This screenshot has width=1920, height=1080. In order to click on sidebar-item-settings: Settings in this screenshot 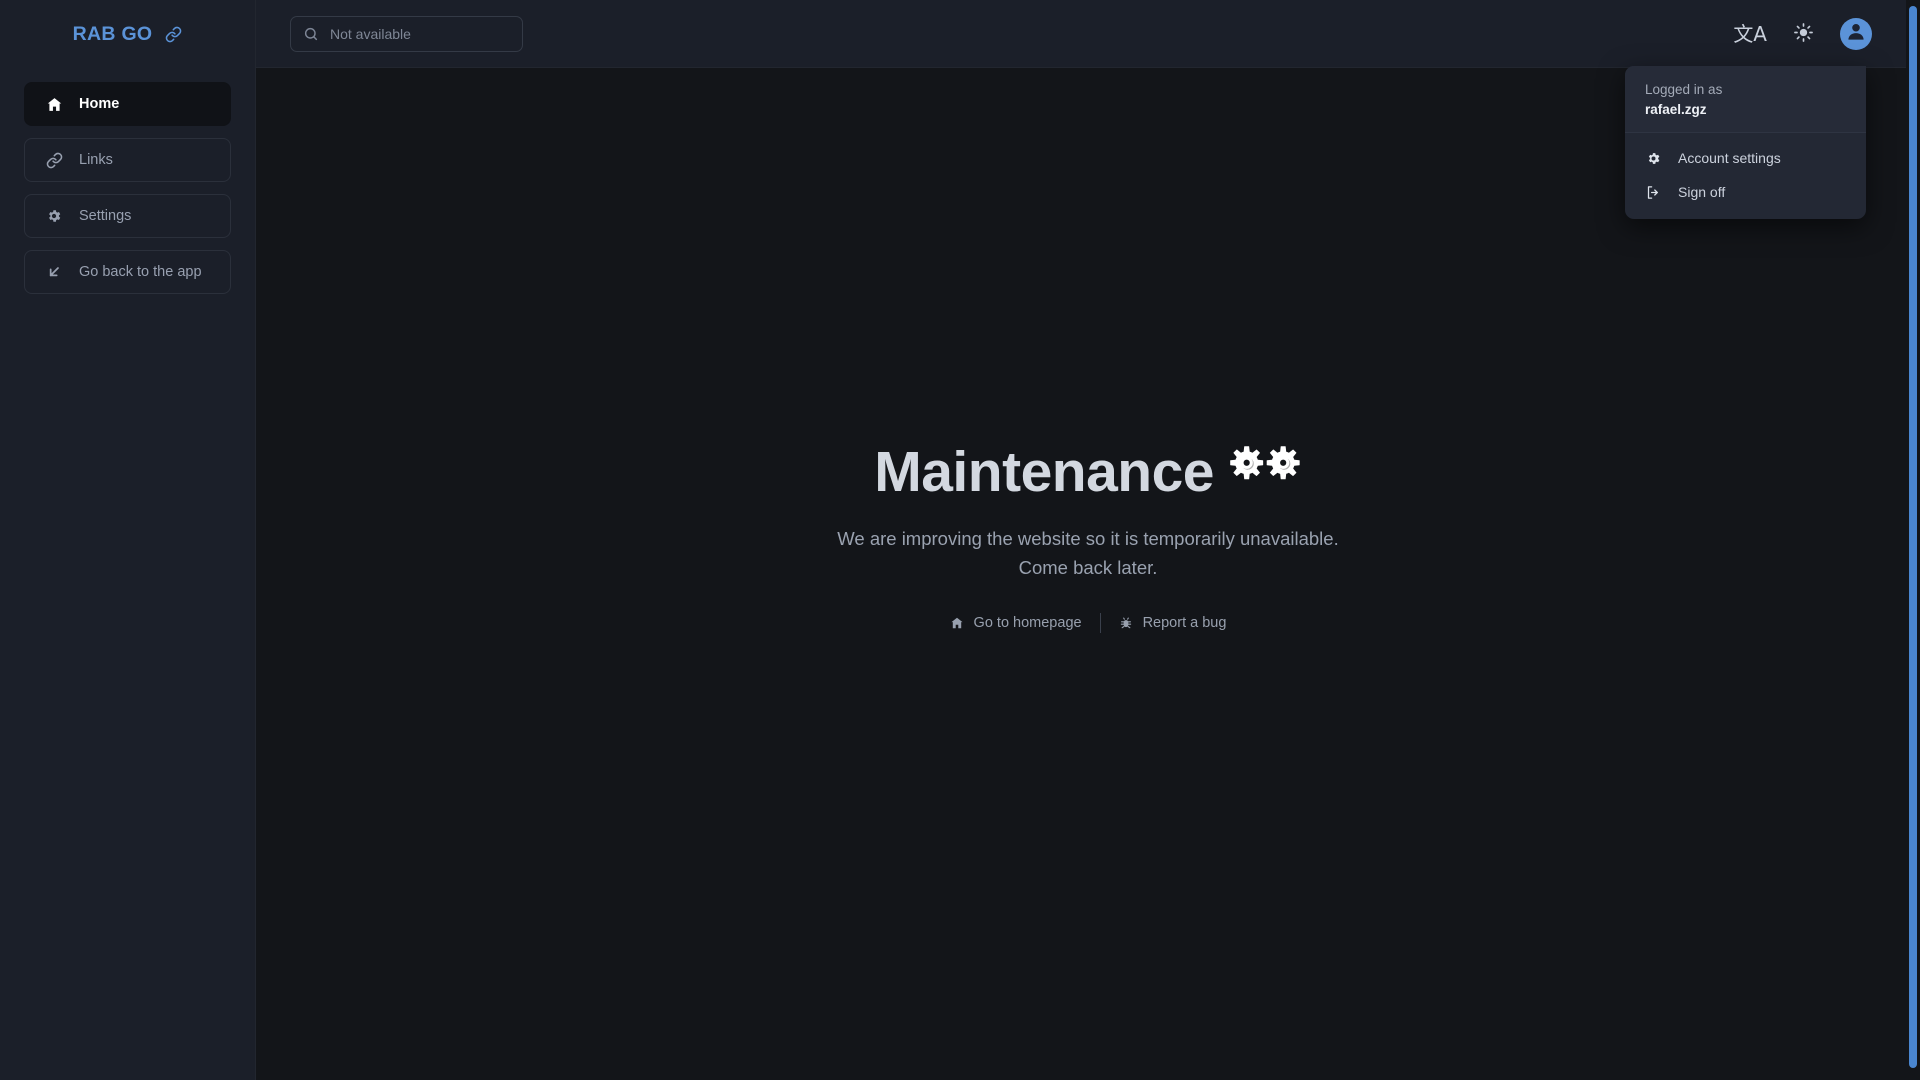, I will do `click(127, 216)`.